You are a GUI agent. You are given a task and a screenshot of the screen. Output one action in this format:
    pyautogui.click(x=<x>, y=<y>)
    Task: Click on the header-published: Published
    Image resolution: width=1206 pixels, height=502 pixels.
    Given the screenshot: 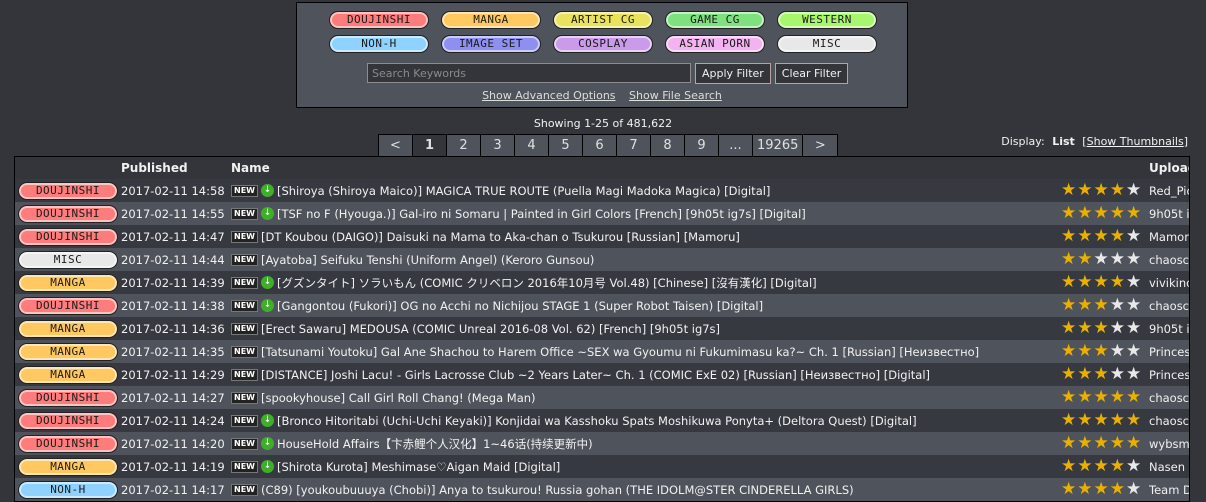 What is the action you would take?
    pyautogui.click(x=176, y=168)
    